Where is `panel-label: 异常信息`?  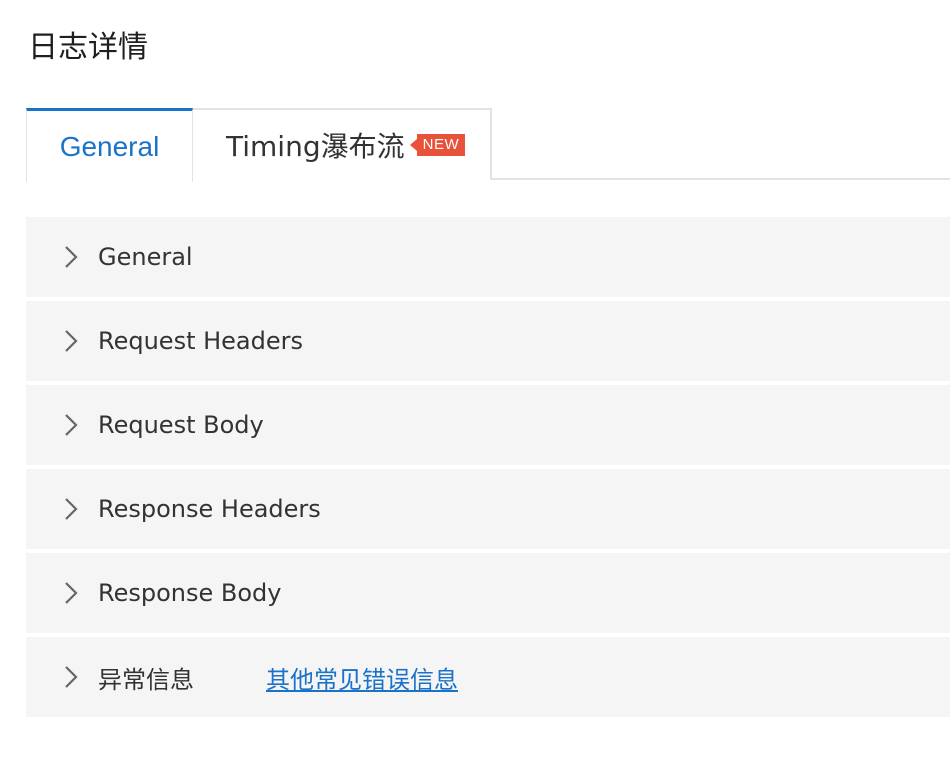
panel-label: 异常信息 is located at coordinates (146, 679).